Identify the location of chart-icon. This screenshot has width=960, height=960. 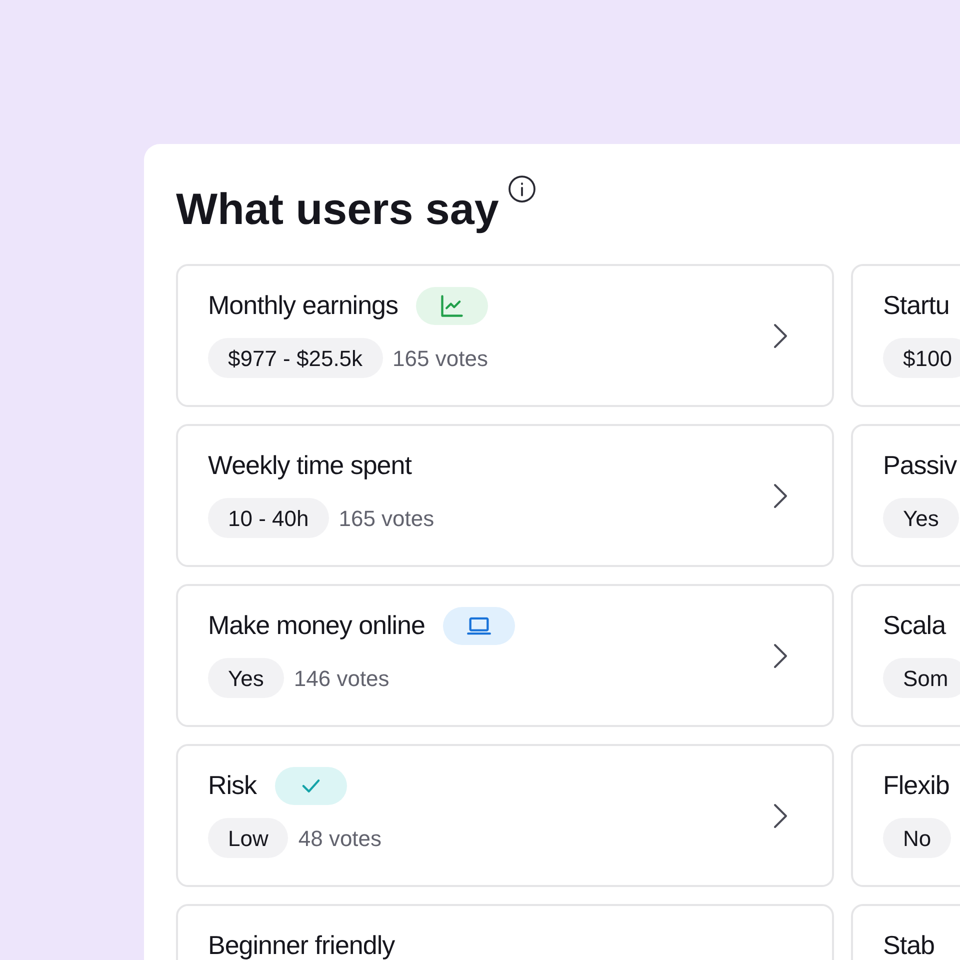
(452, 306).